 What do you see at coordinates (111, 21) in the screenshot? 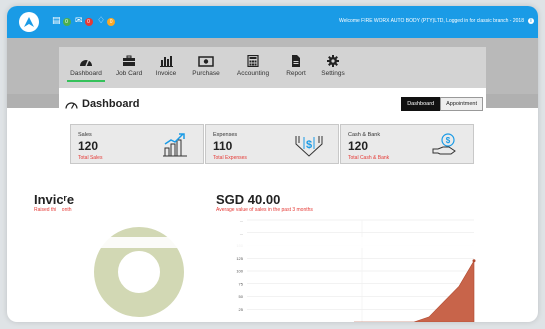
I see `bell-badge: 0` at bounding box center [111, 21].